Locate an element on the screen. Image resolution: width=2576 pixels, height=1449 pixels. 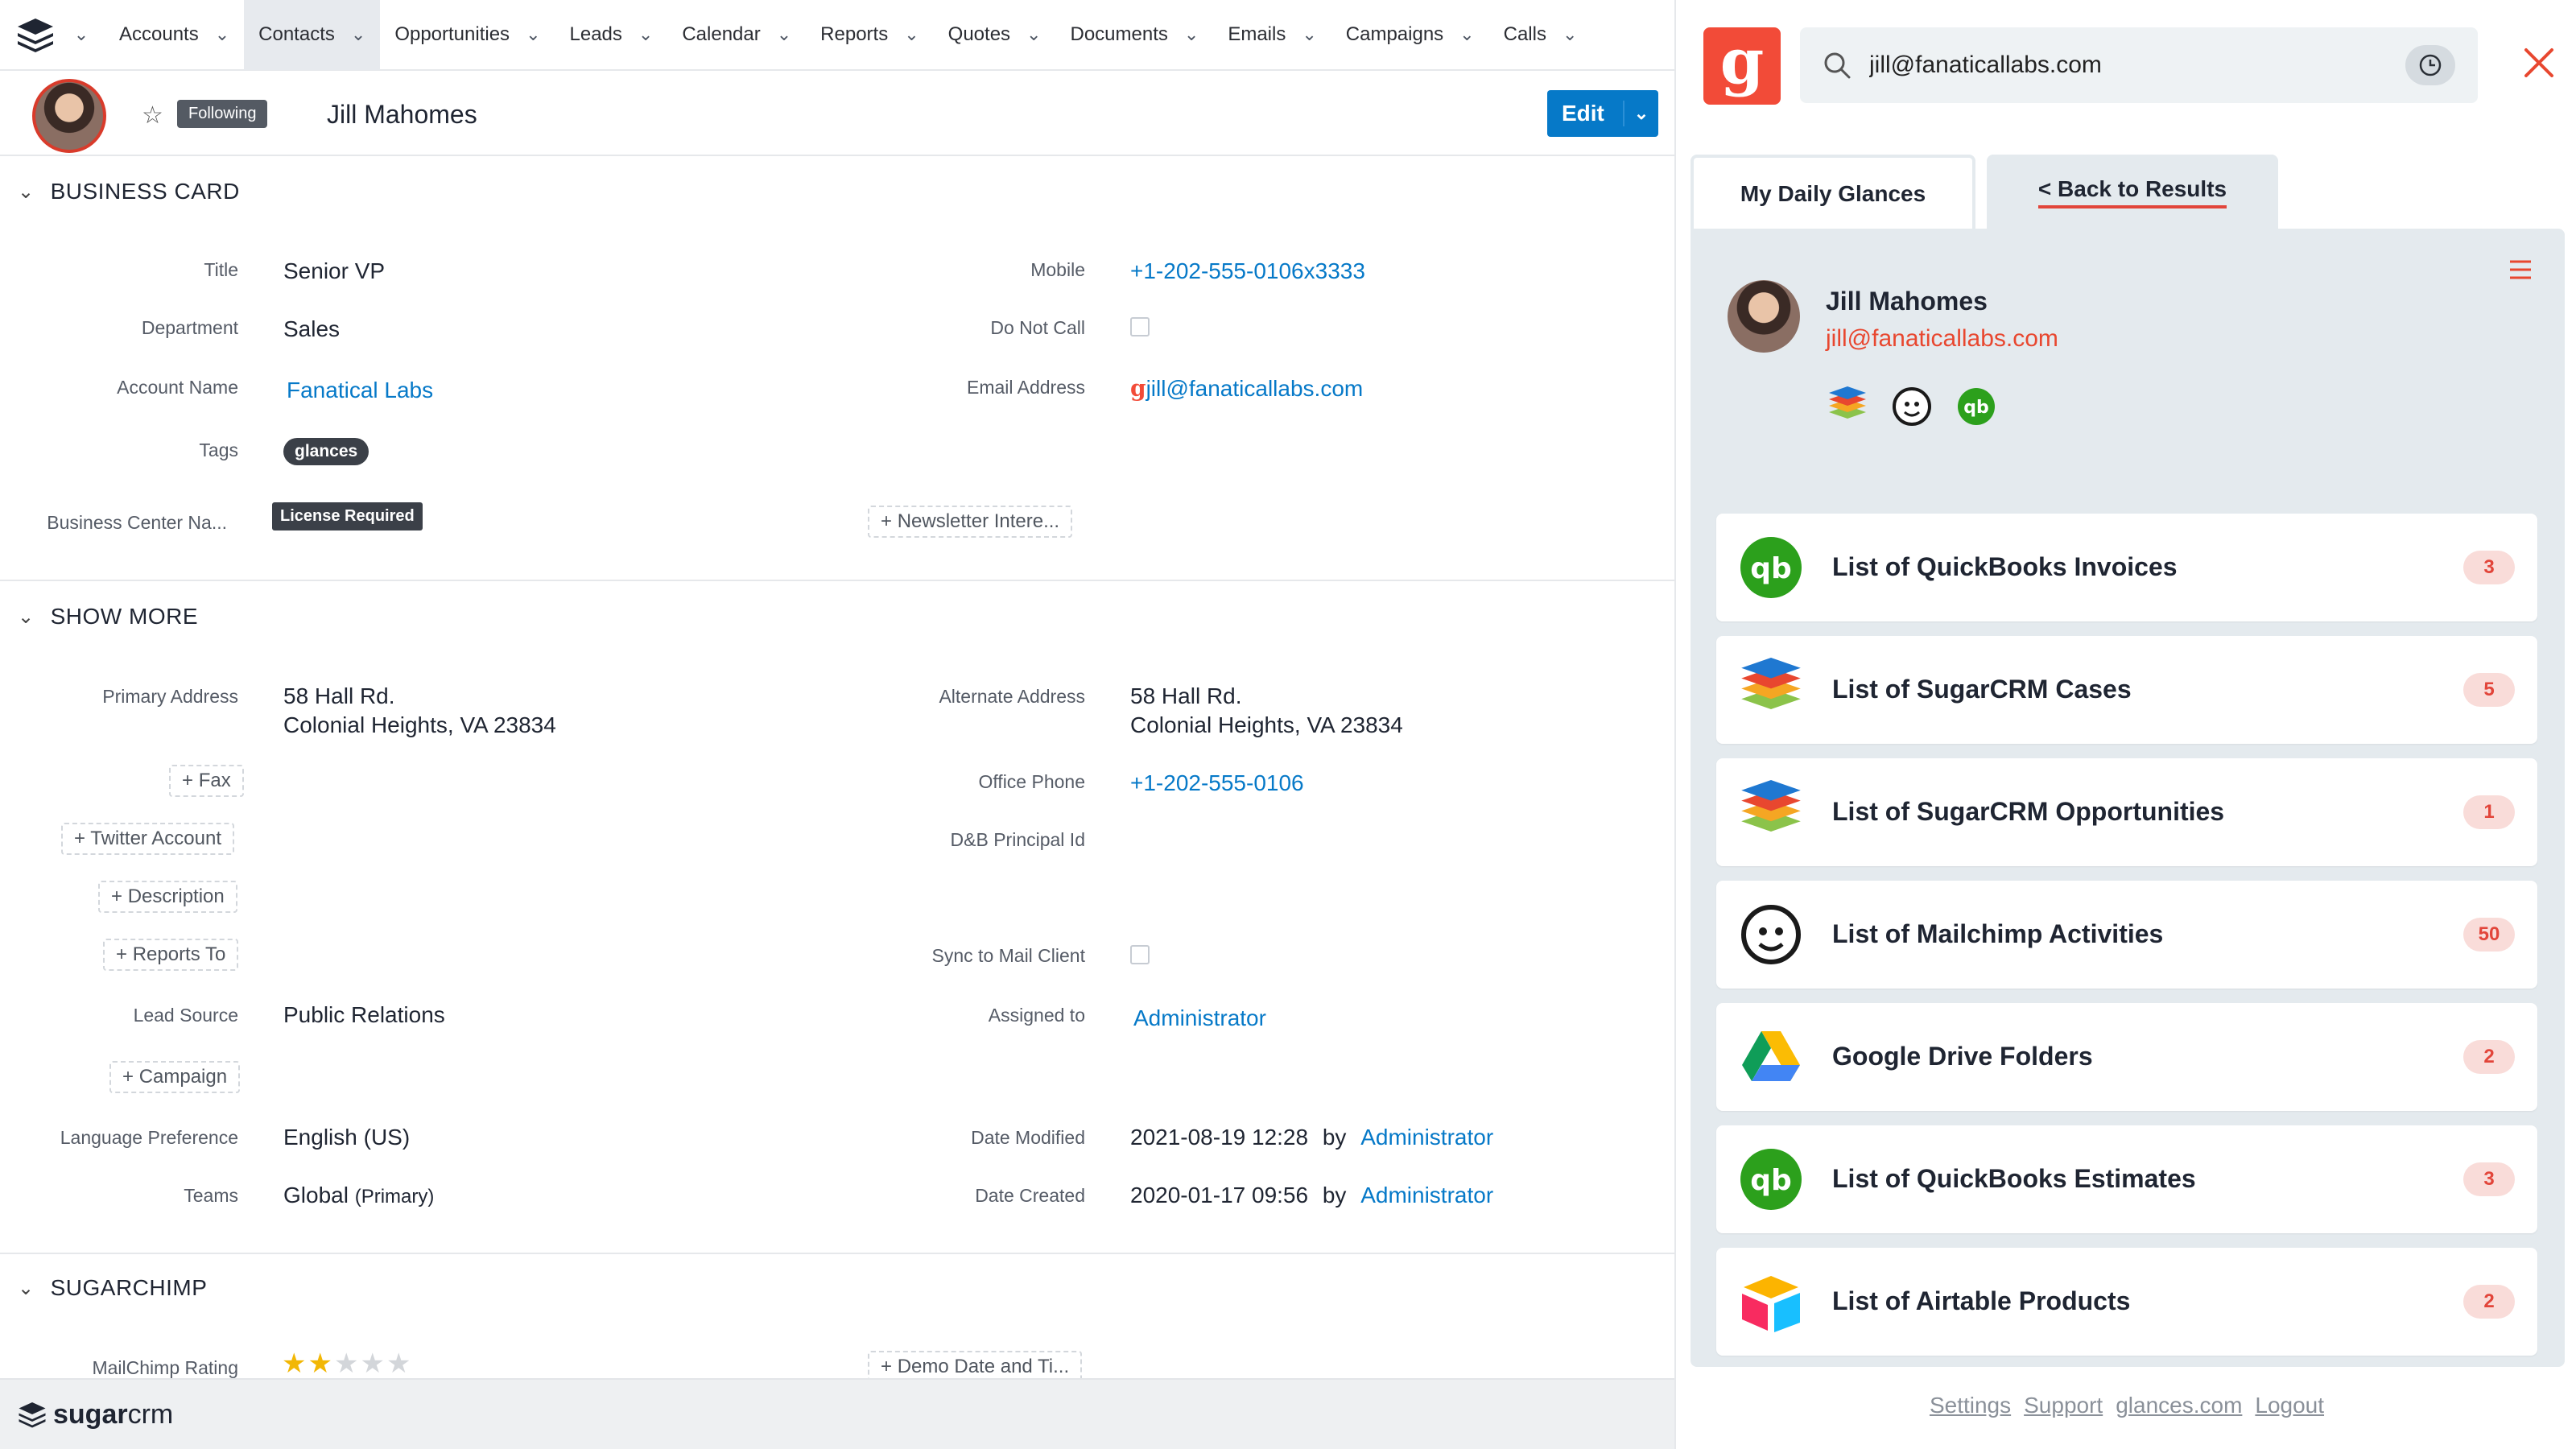
button-label: Campaign is located at coordinates (183, 1077).